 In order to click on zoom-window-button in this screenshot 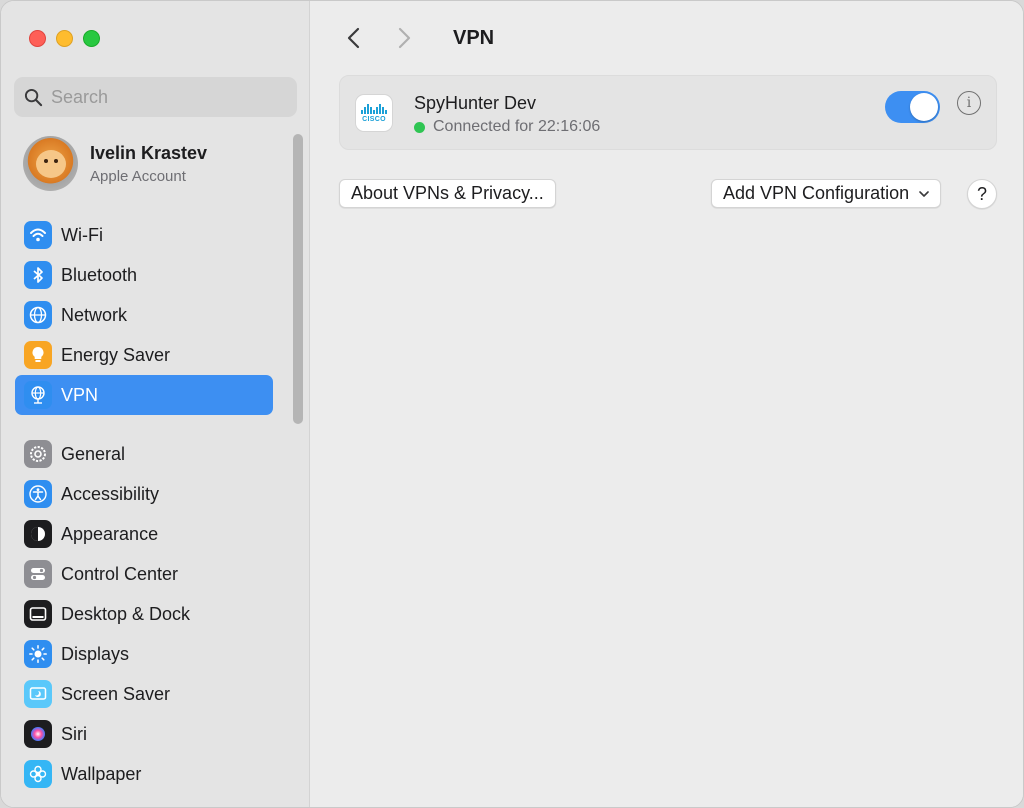, I will do `click(91, 38)`.